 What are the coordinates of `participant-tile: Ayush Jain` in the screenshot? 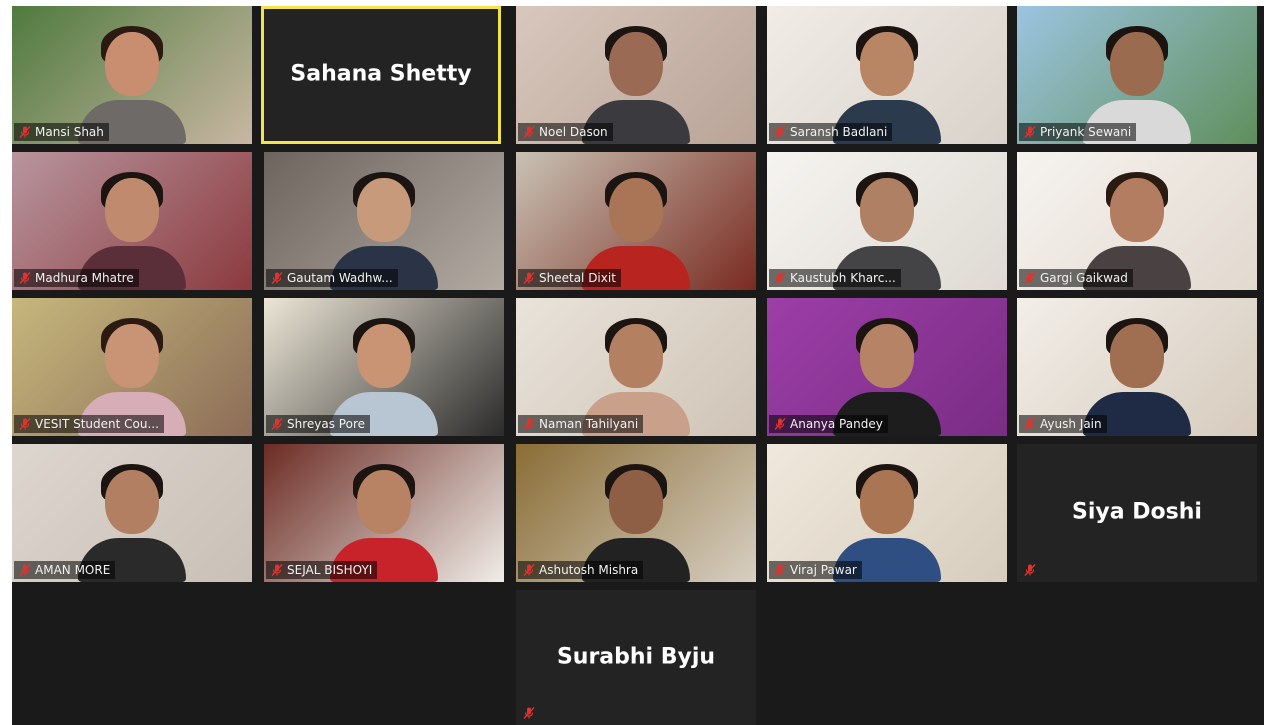 It's located at (1137, 367).